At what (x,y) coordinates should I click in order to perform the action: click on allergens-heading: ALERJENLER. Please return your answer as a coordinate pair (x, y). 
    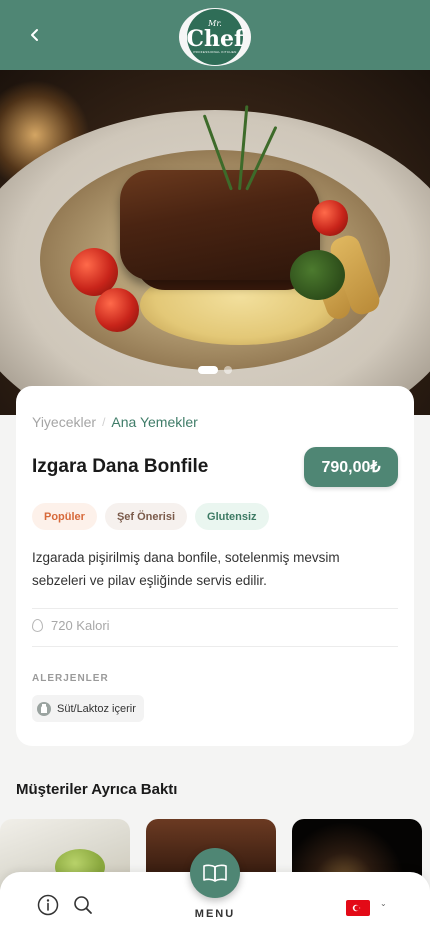
    Looking at the image, I should click on (70, 678).